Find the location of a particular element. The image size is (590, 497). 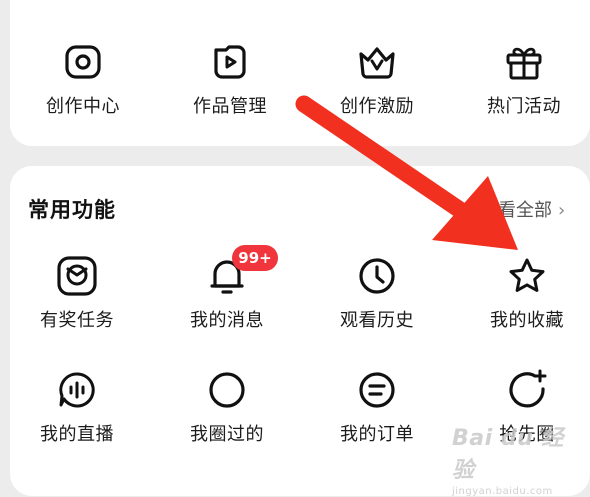

hot-events-label: 热门活动 is located at coordinates (524, 106).